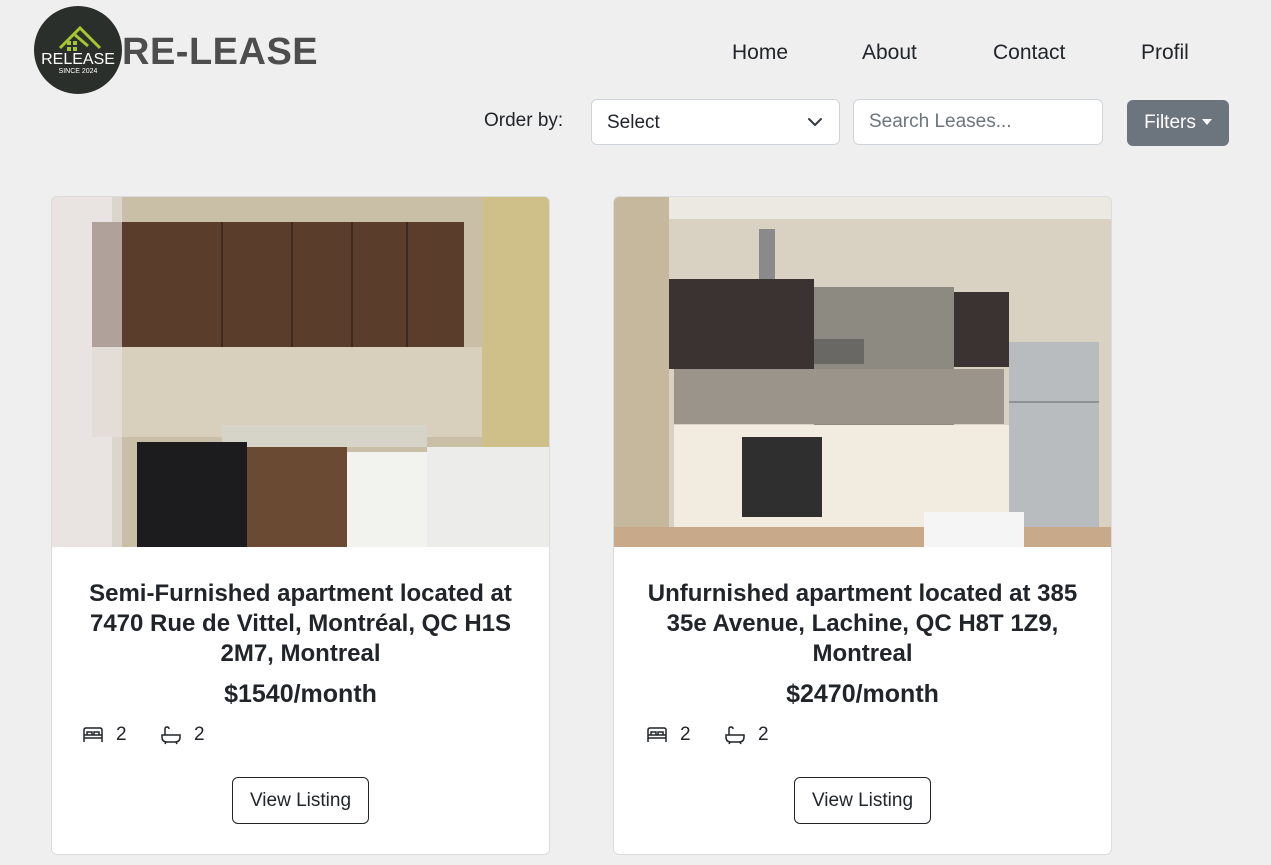  I want to click on site-logo: RELEASE SINCE 2024, so click(78, 50).